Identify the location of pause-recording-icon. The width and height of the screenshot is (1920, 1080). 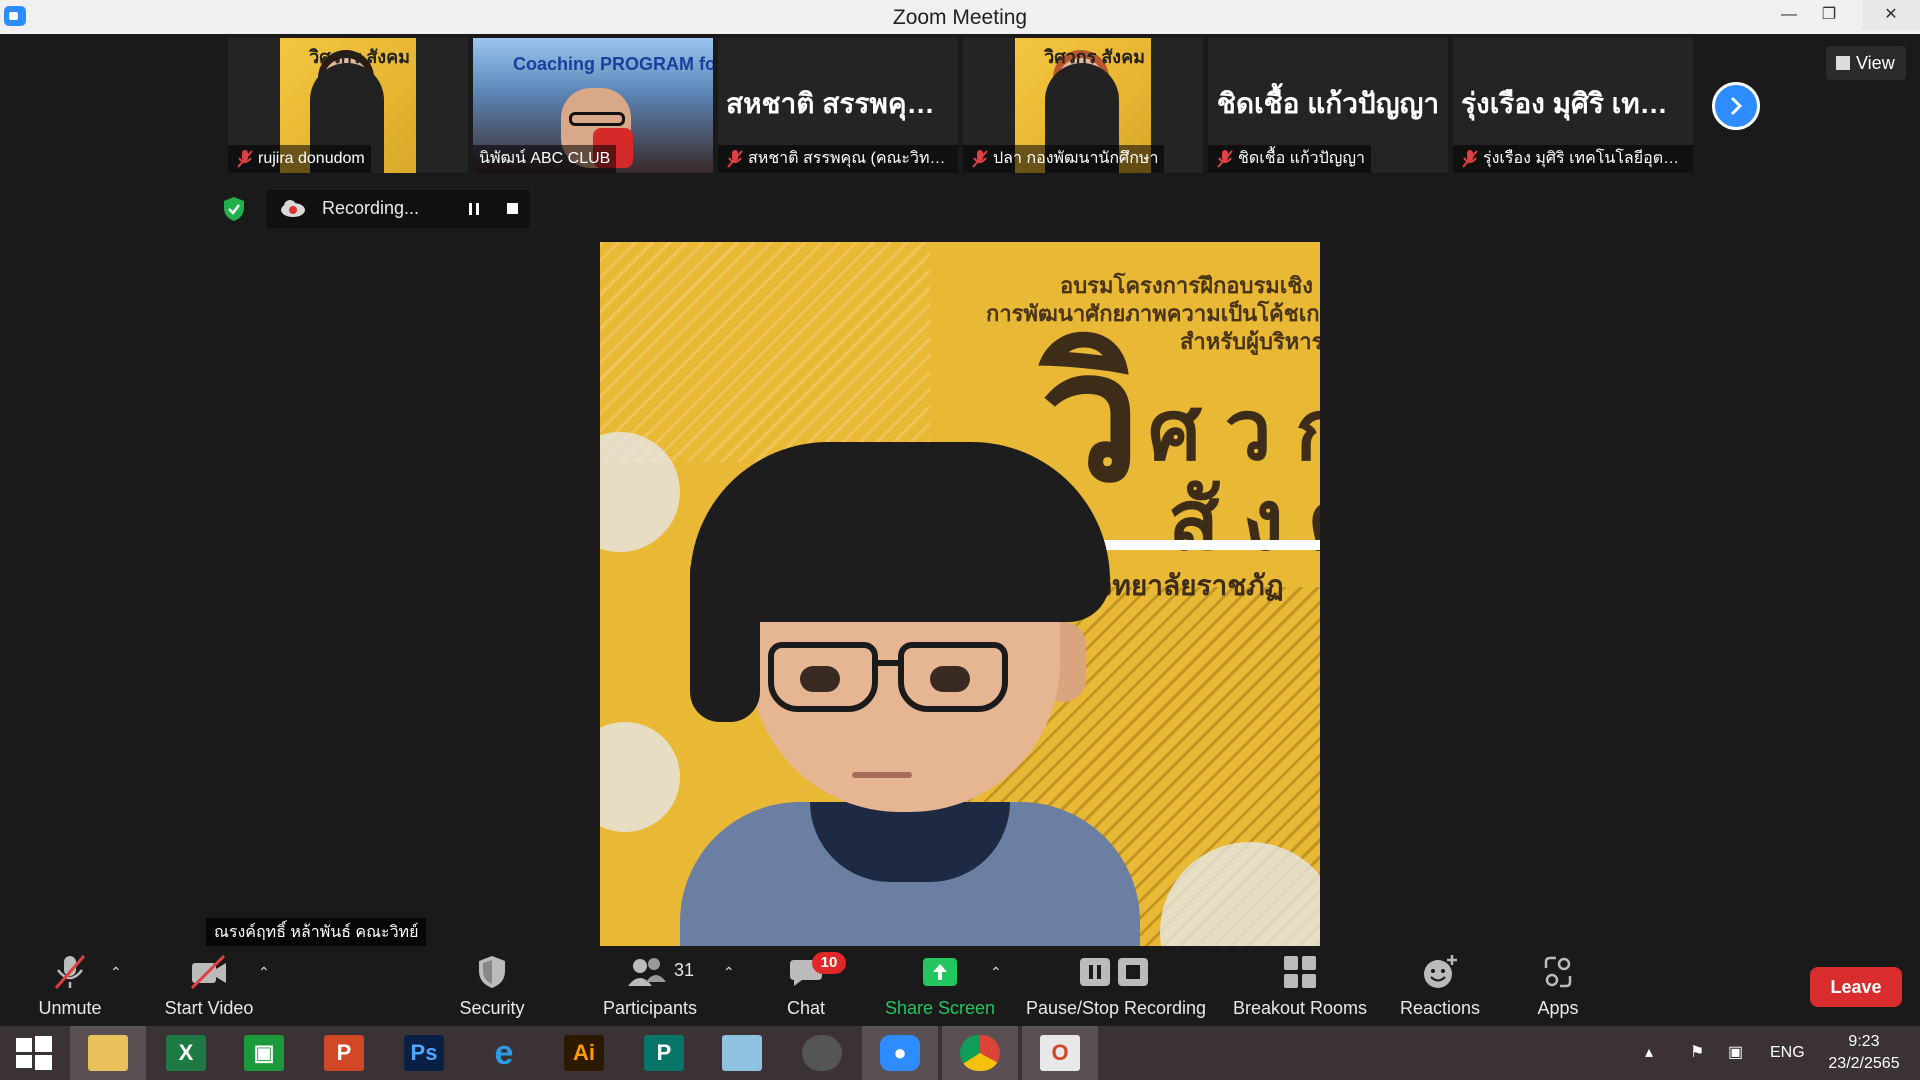
(474, 209).